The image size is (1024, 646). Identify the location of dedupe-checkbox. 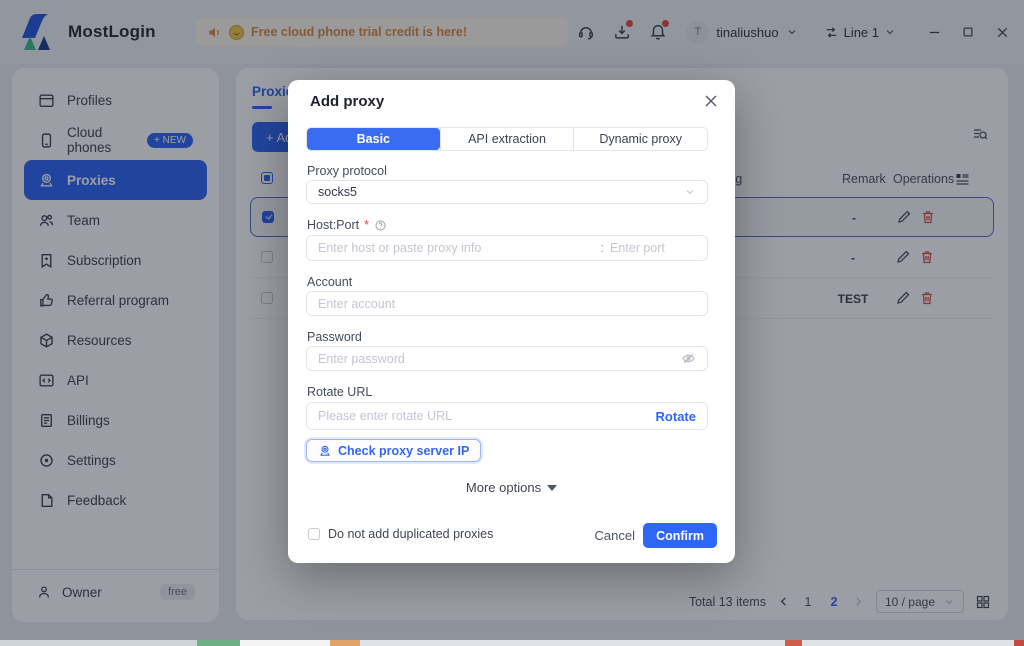
(314, 534).